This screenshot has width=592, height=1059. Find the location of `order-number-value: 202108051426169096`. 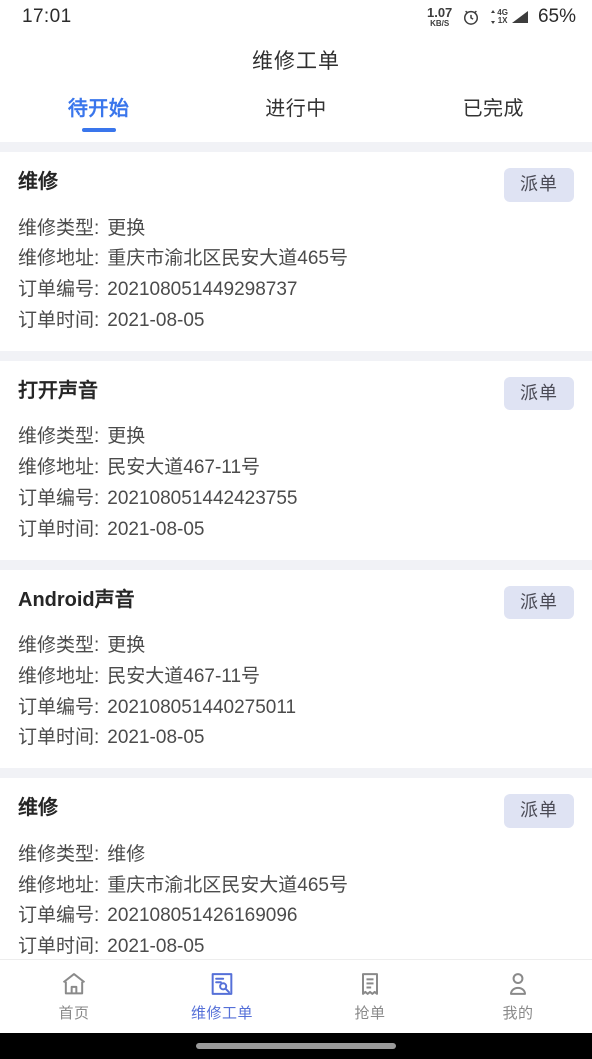

order-number-value: 202108051426169096 is located at coordinates (202, 916).